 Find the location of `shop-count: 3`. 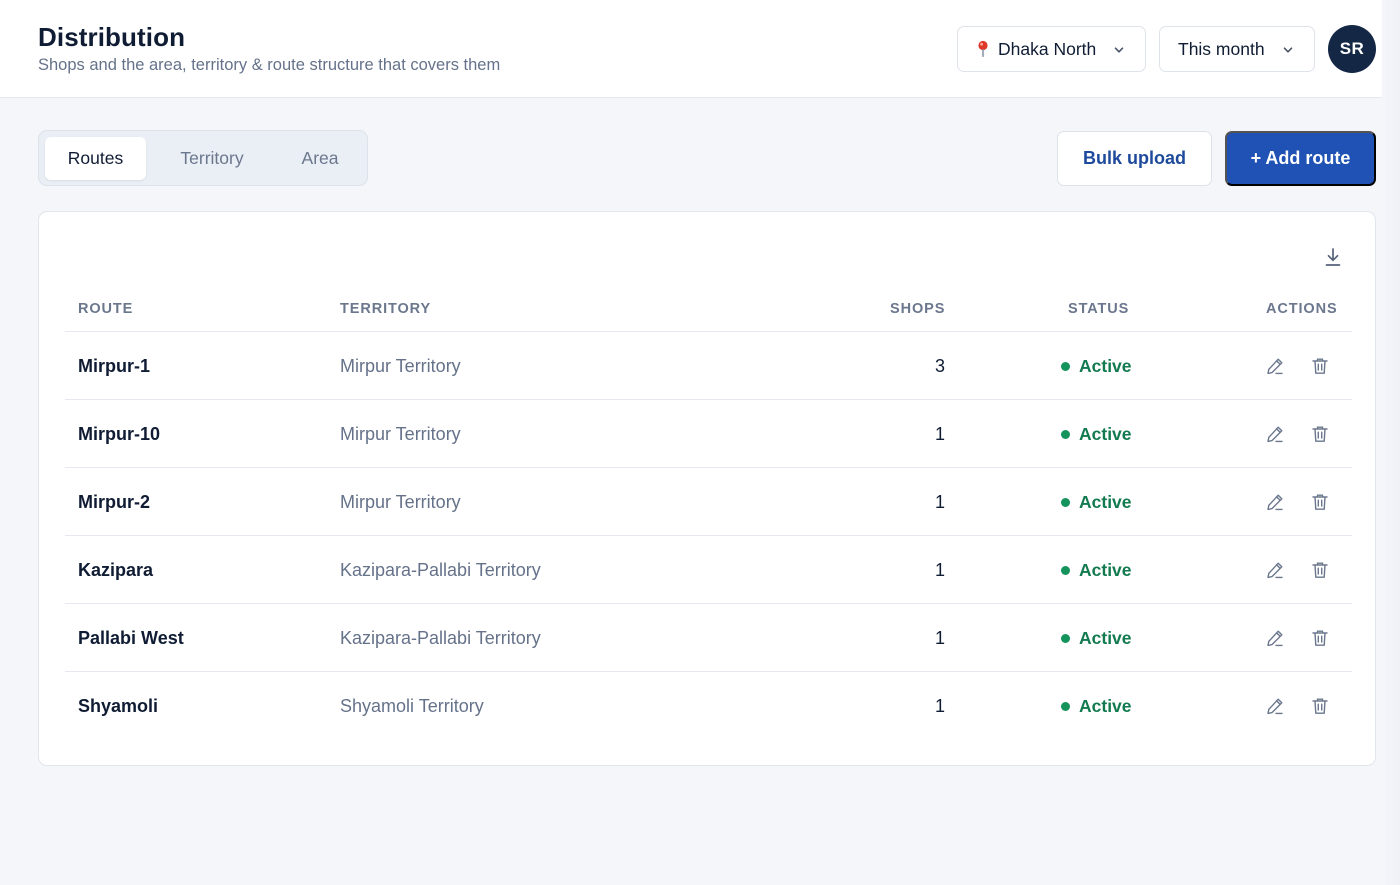

shop-count: 3 is located at coordinates (939, 365).